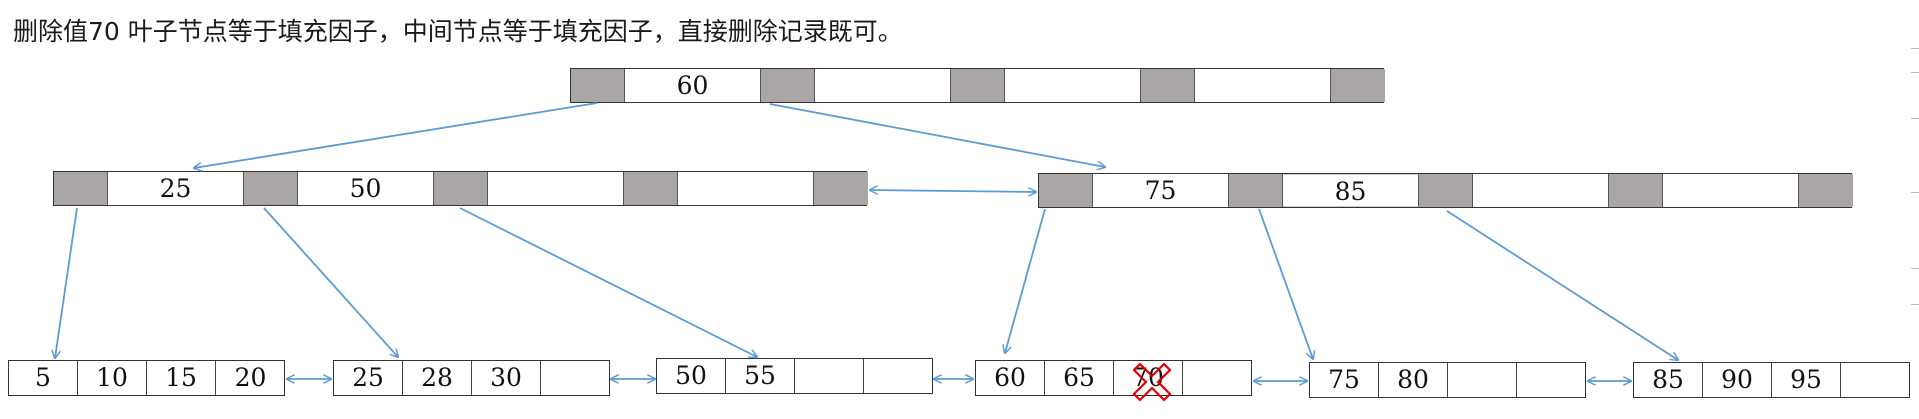 This screenshot has height=419, width=1919. What do you see at coordinates (1152, 382) in the screenshot?
I see `delete-x-icon` at bounding box center [1152, 382].